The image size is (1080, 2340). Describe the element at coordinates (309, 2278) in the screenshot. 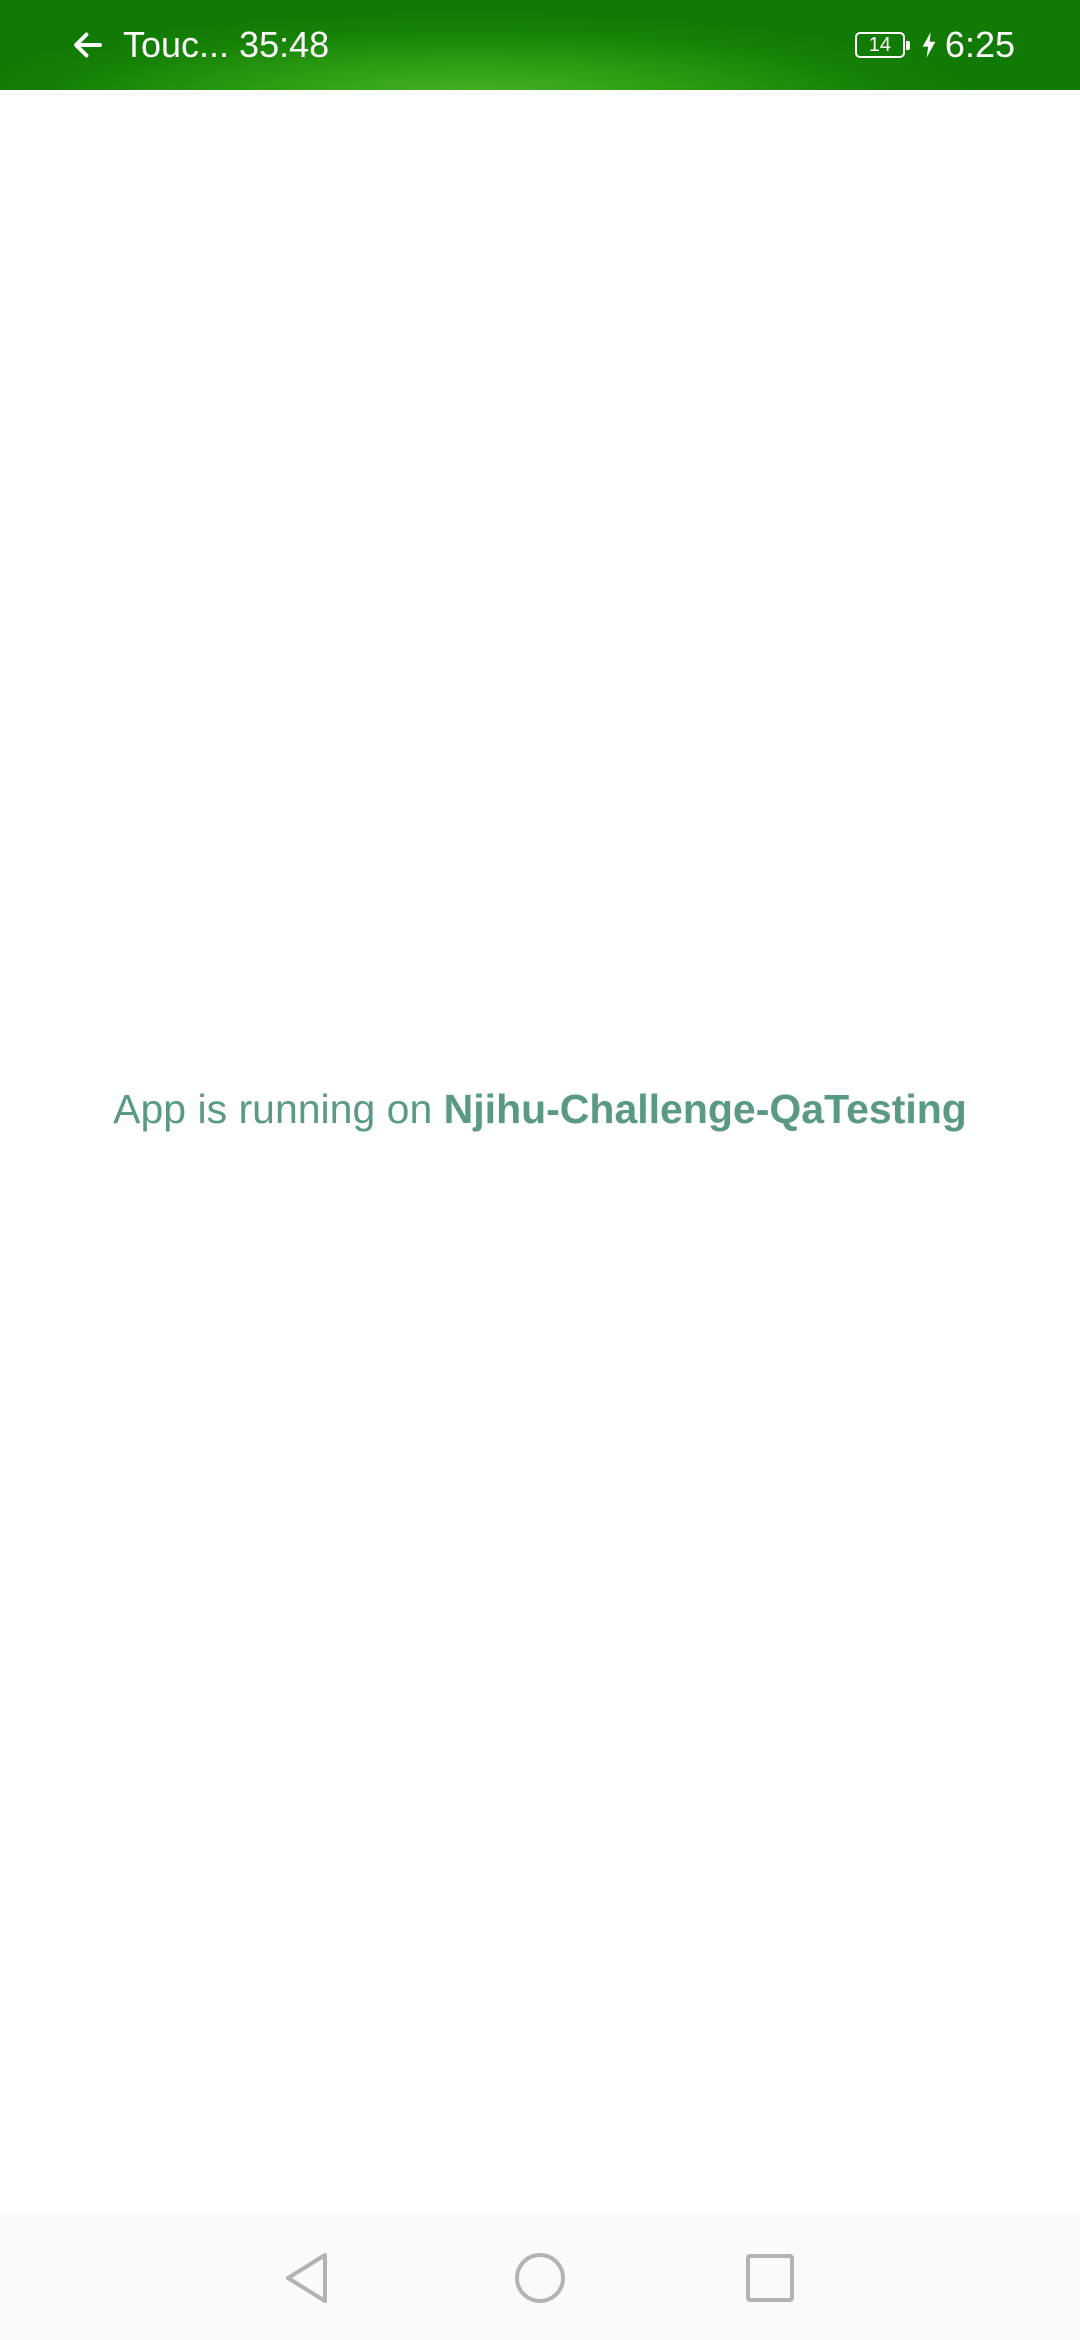

I see `triangle-back-icon` at that location.